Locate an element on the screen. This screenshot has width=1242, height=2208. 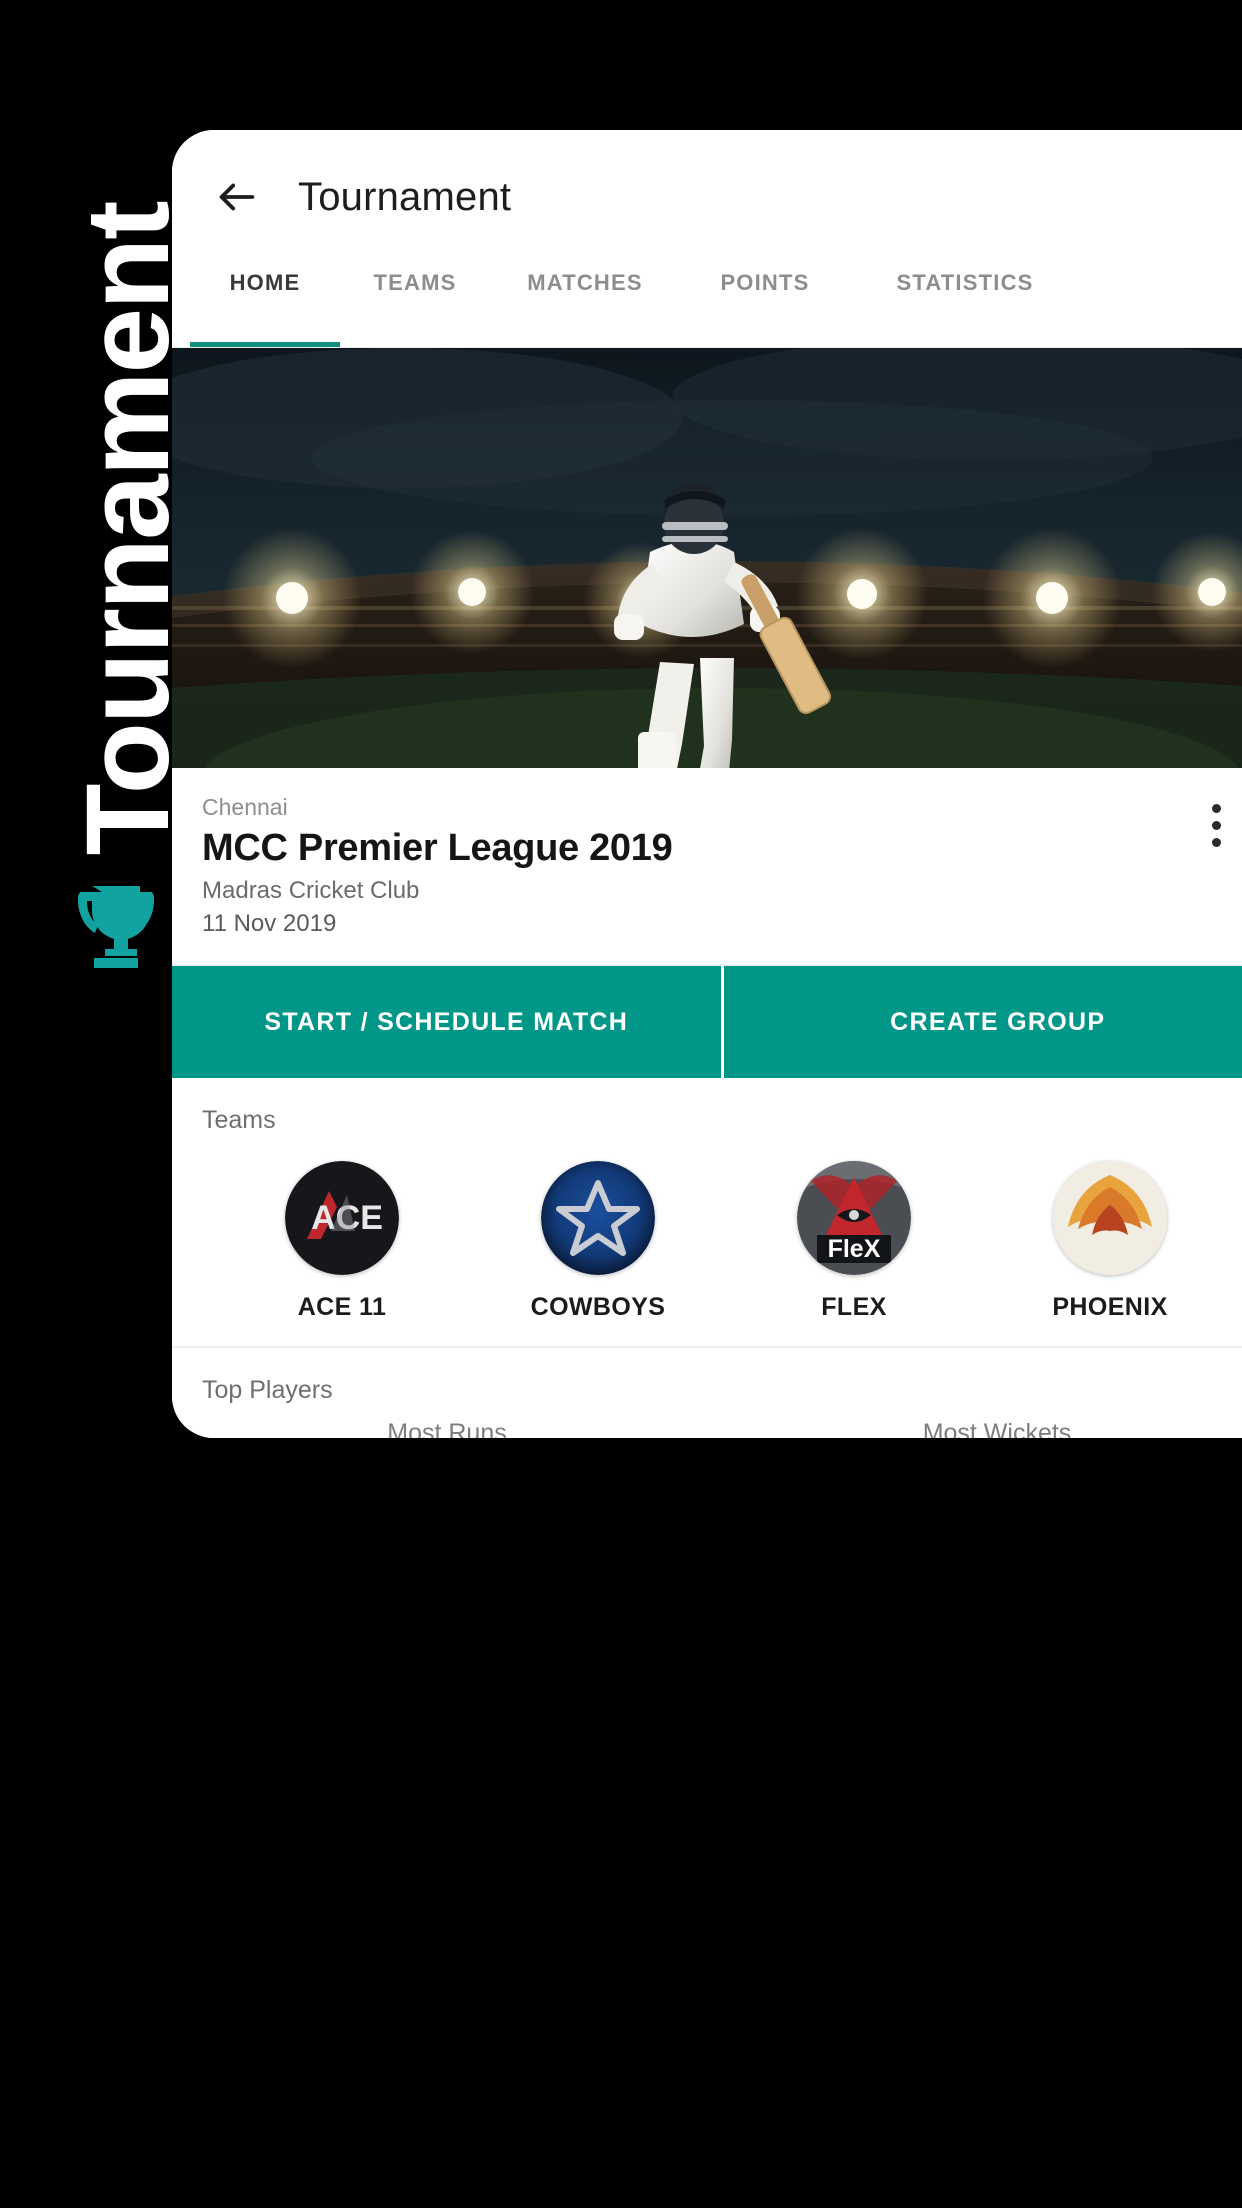
team-name: FLEX is located at coordinates (854, 1307).